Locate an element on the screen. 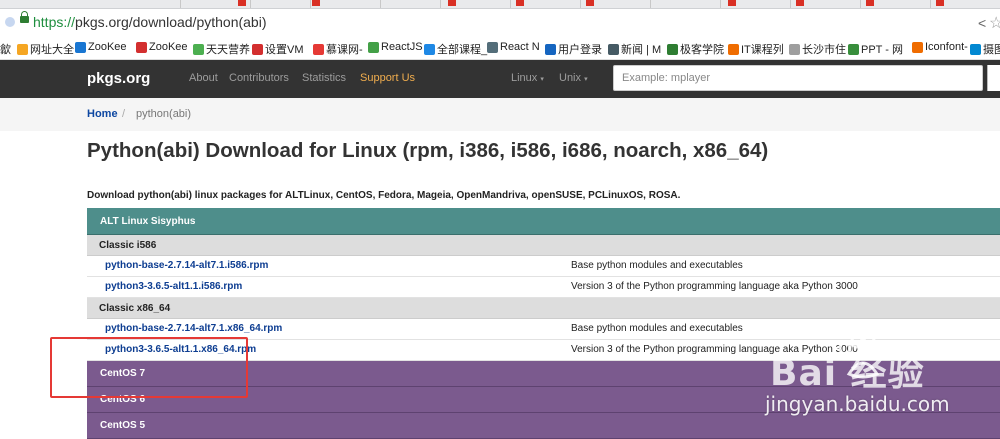 The height and width of the screenshot is (439, 1000). bookmark-item: React N is located at coordinates (513, 47).